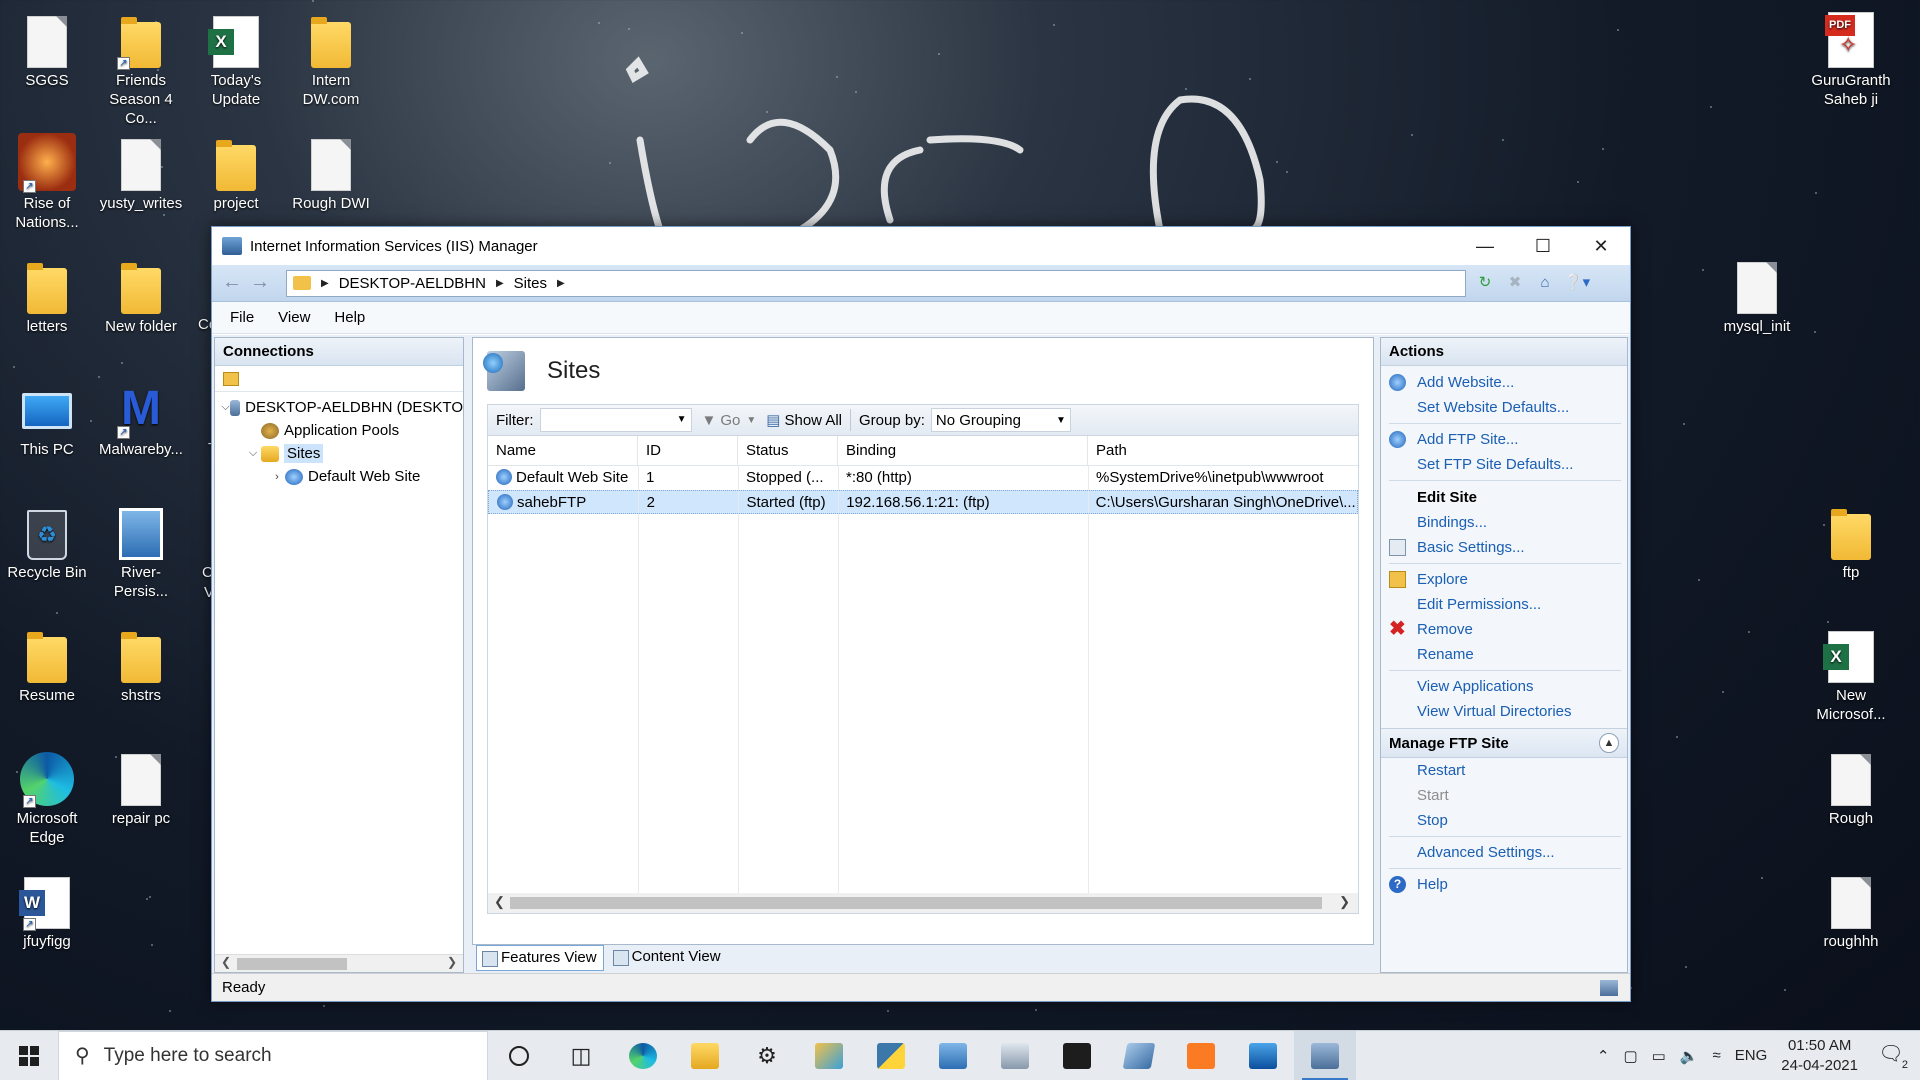 This screenshot has height=1080, width=1920. I want to click on tree-node: ⌵ Sites, so click(339, 453).